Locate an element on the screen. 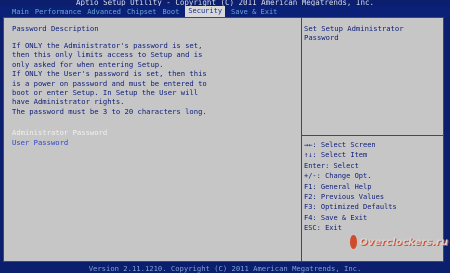  help-divider is located at coordinates (372, 135).